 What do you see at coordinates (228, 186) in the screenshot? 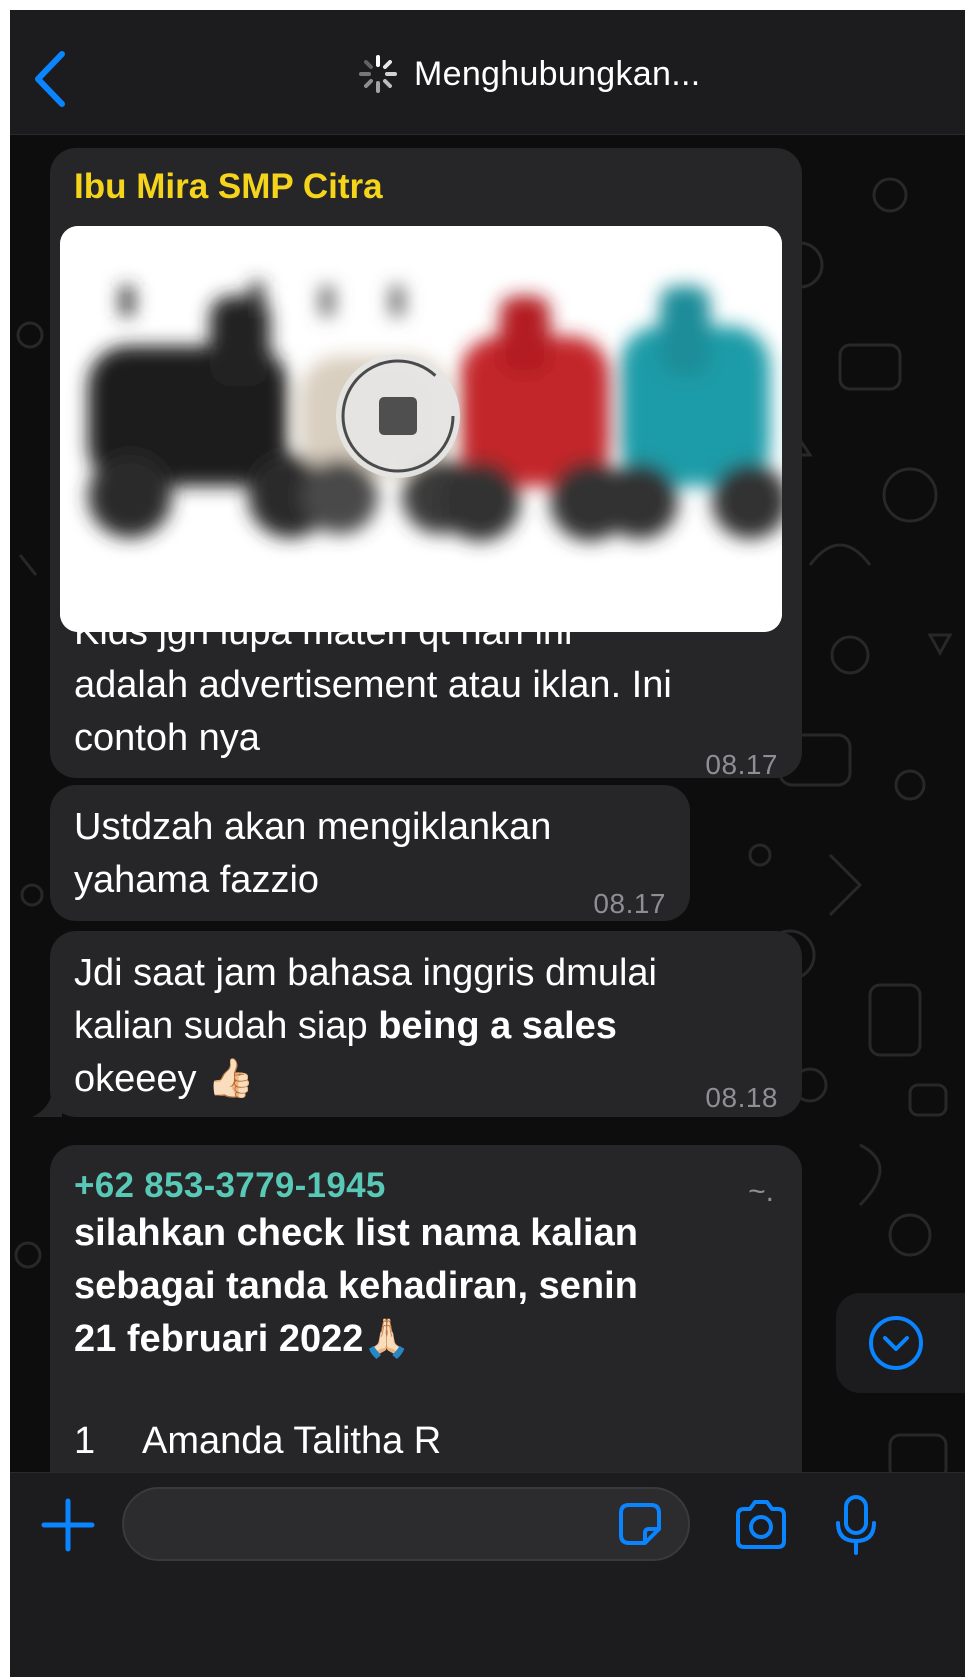
I see `sender-name: Ibu Mira SMP Citra` at bounding box center [228, 186].